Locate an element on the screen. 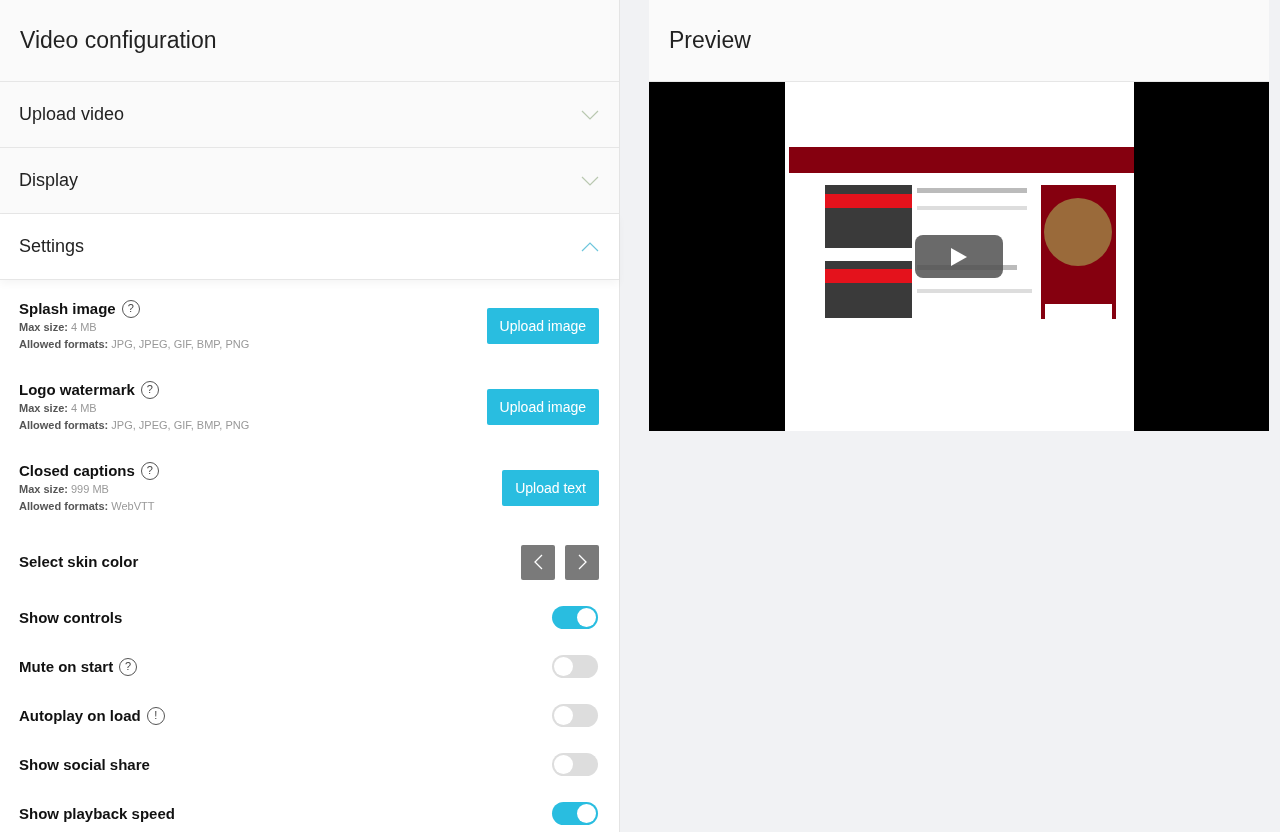 This screenshot has height=832, width=1280. accordion-header: Settings is located at coordinates (309, 247).